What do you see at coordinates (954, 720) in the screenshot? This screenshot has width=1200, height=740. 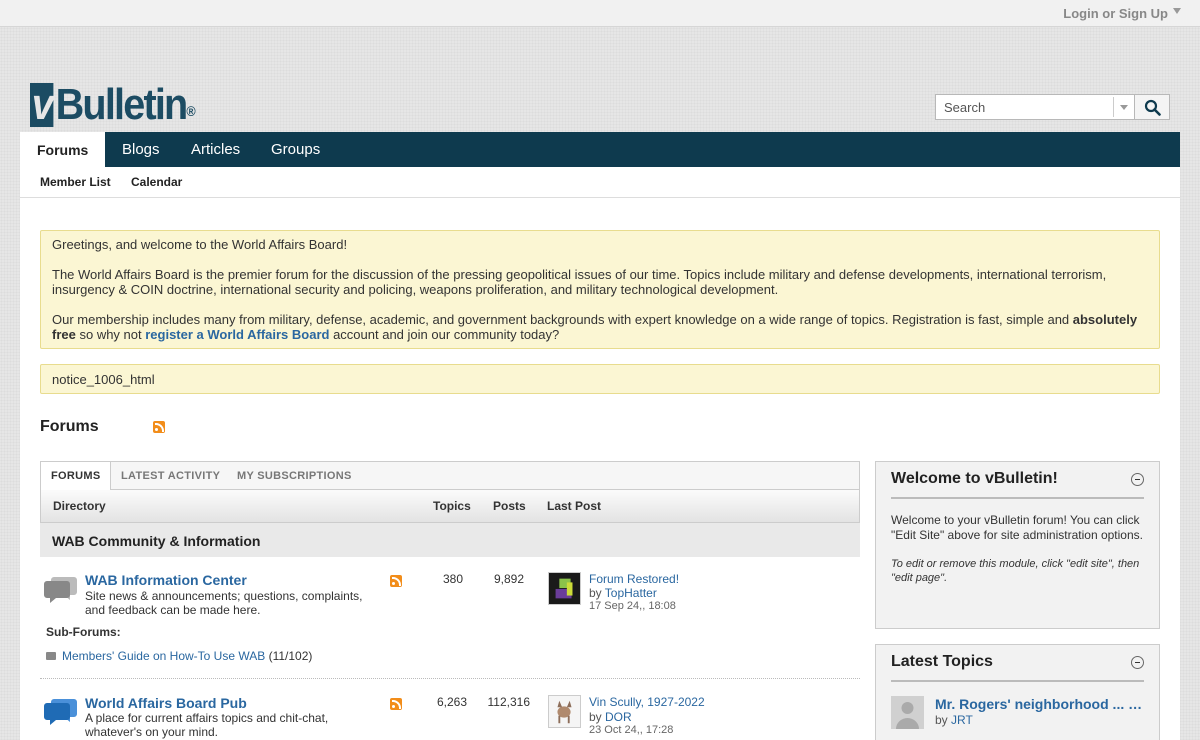 I see `latest-topic-author: by JRT` at bounding box center [954, 720].